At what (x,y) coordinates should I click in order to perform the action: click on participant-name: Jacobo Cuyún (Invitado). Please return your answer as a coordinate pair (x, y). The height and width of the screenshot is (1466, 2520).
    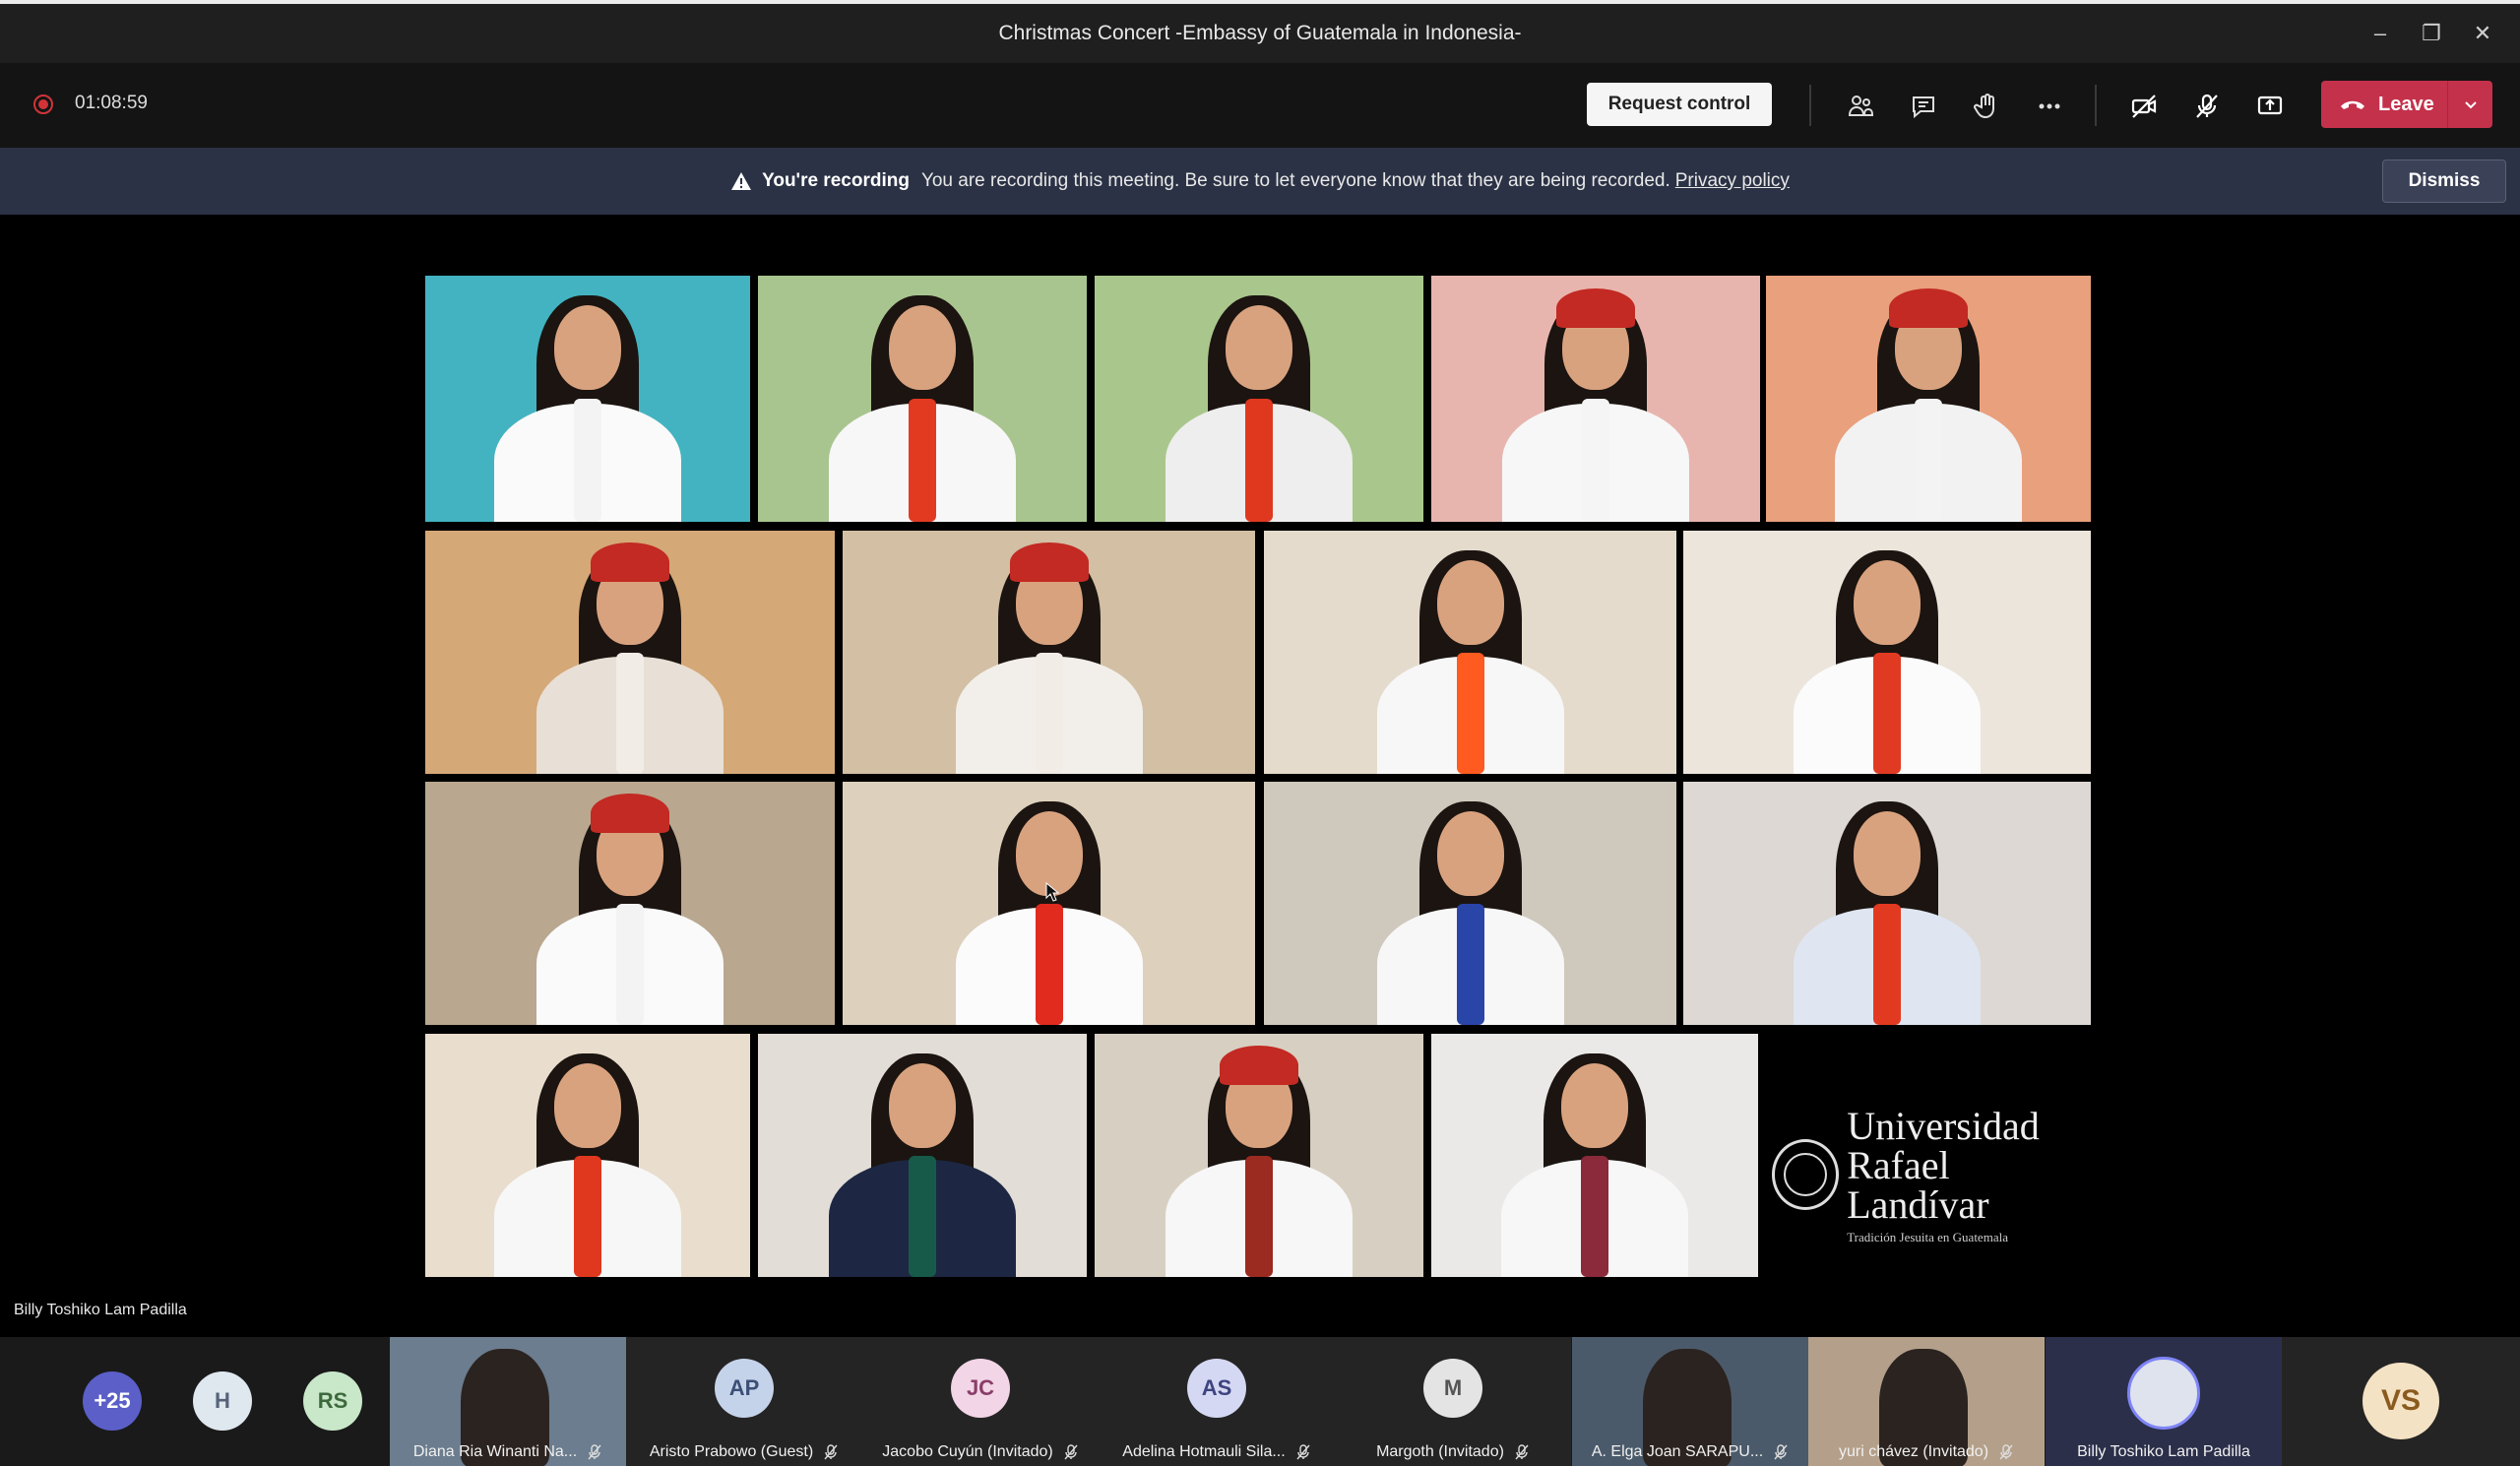
    Looking at the image, I should click on (980, 1452).